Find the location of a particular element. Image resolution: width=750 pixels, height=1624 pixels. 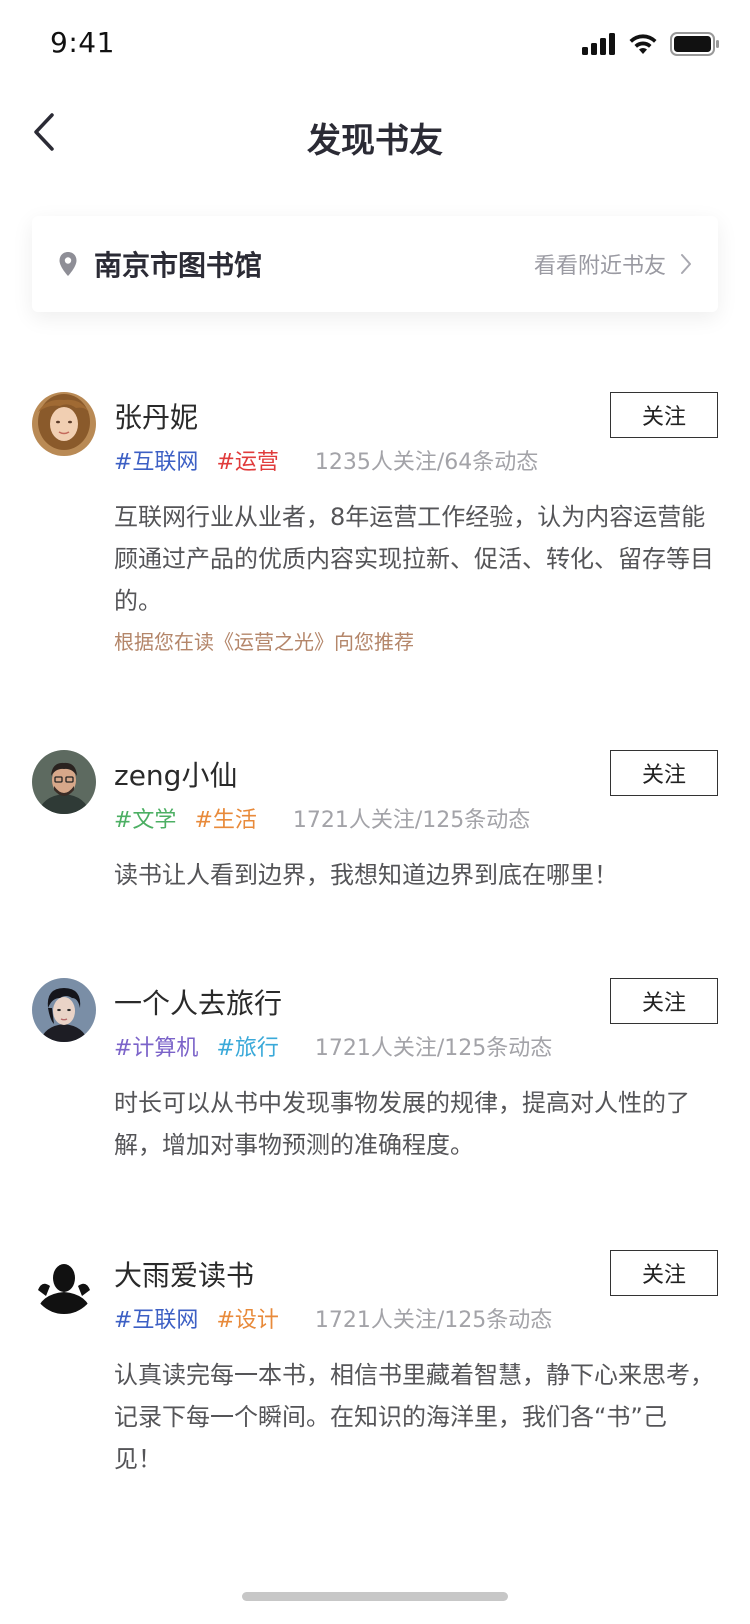

nearby-readers-link: 看看附近书友 is located at coordinates (613, 264).